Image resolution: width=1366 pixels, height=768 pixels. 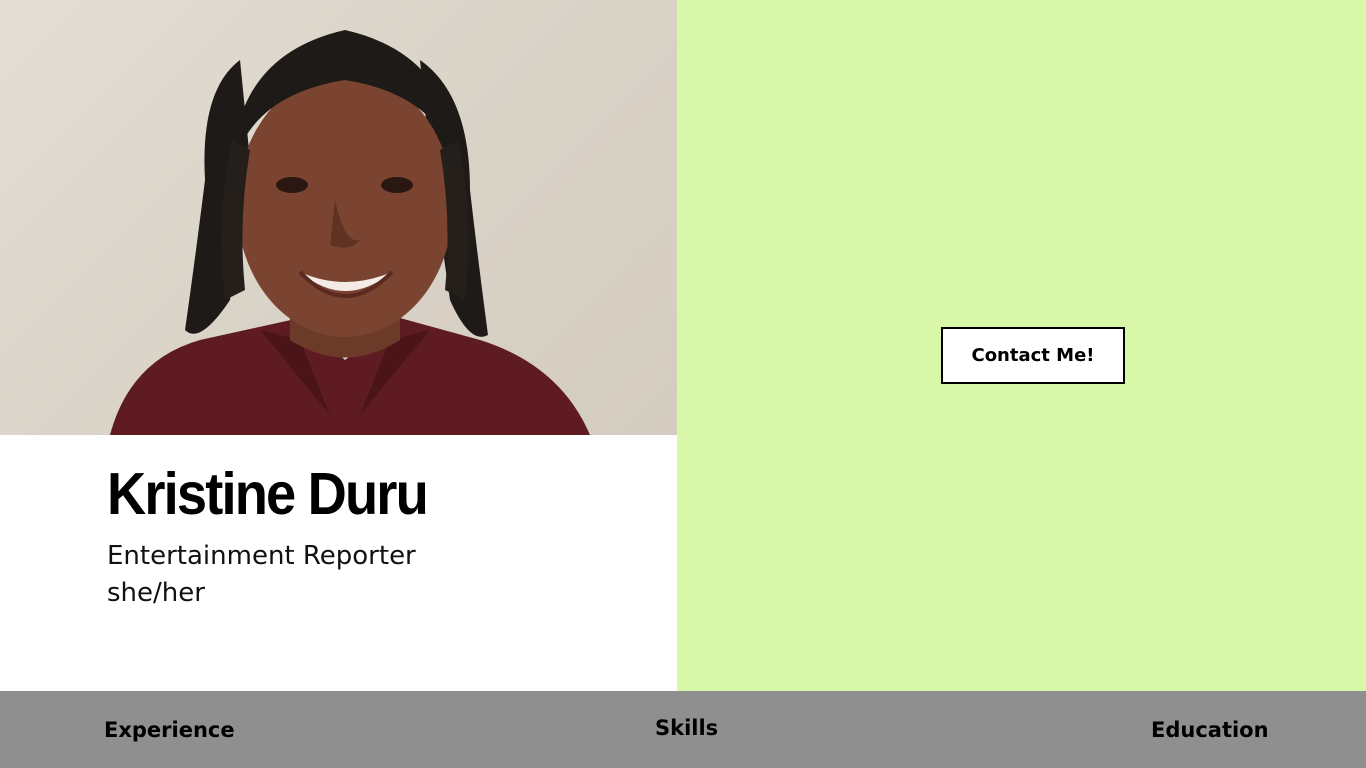 I want to click on profile-role: Entertainment Reporter, so click(x=261, y=556).